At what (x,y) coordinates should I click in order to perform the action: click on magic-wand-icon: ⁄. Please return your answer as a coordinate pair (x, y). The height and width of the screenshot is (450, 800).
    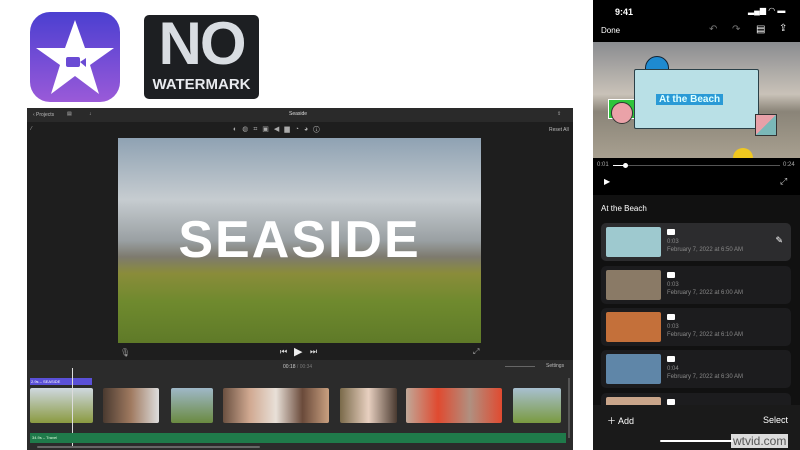
    Looking at the image, I should click on (31, 129).